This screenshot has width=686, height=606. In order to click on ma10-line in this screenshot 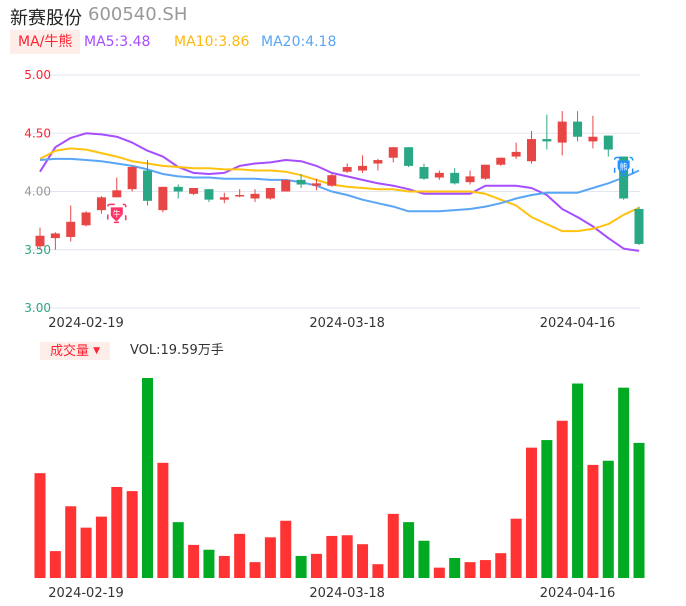, I will do `click(339, 190)`.